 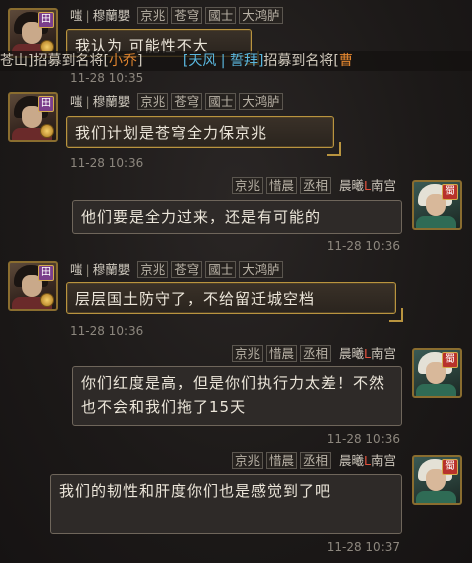 What do you see at coordinates (226, 504) in the screenshot?
I see `message-bubble: 我们的韧性和肝度你们也是感觉到了吧` at bounding box center [226, 504].